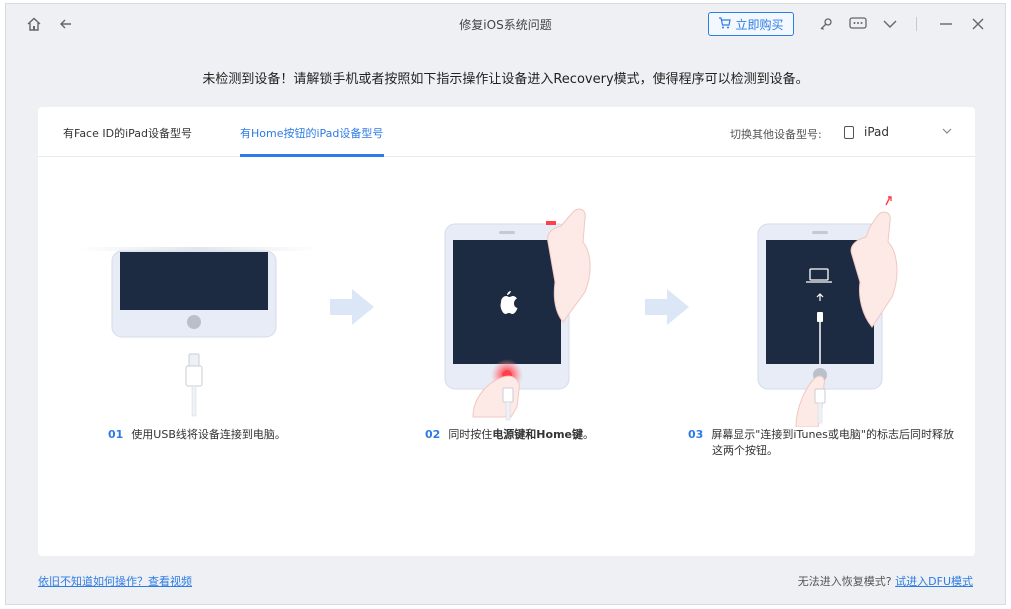  Describe the element at coordinates (776, 134) in the screenshot. I see `device-switch-label: 切换其他设备型号:` at that location.